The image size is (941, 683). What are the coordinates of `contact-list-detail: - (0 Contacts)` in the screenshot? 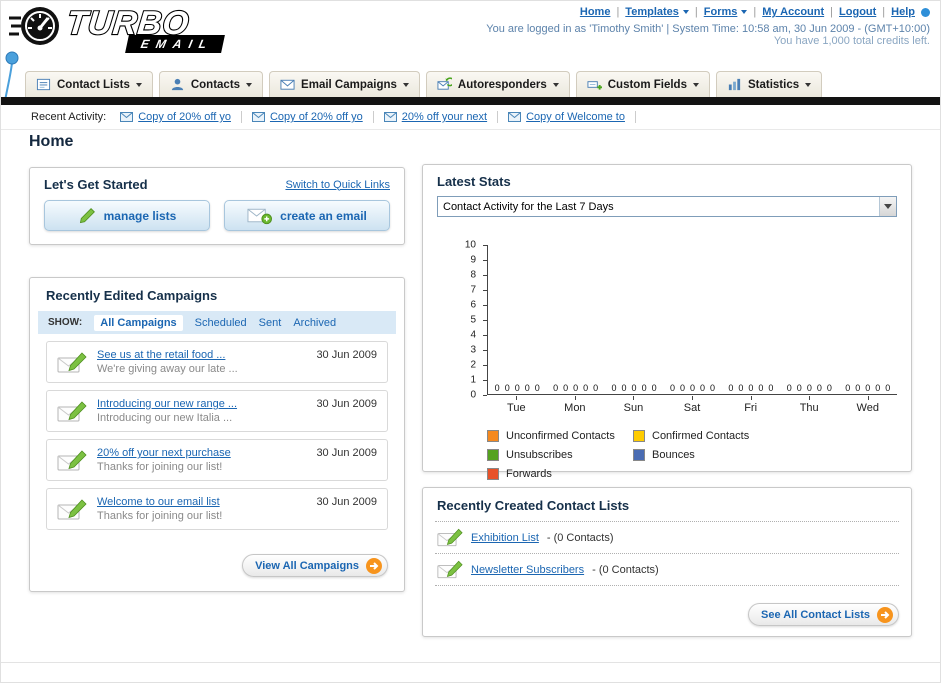 It's located at (625, 569).